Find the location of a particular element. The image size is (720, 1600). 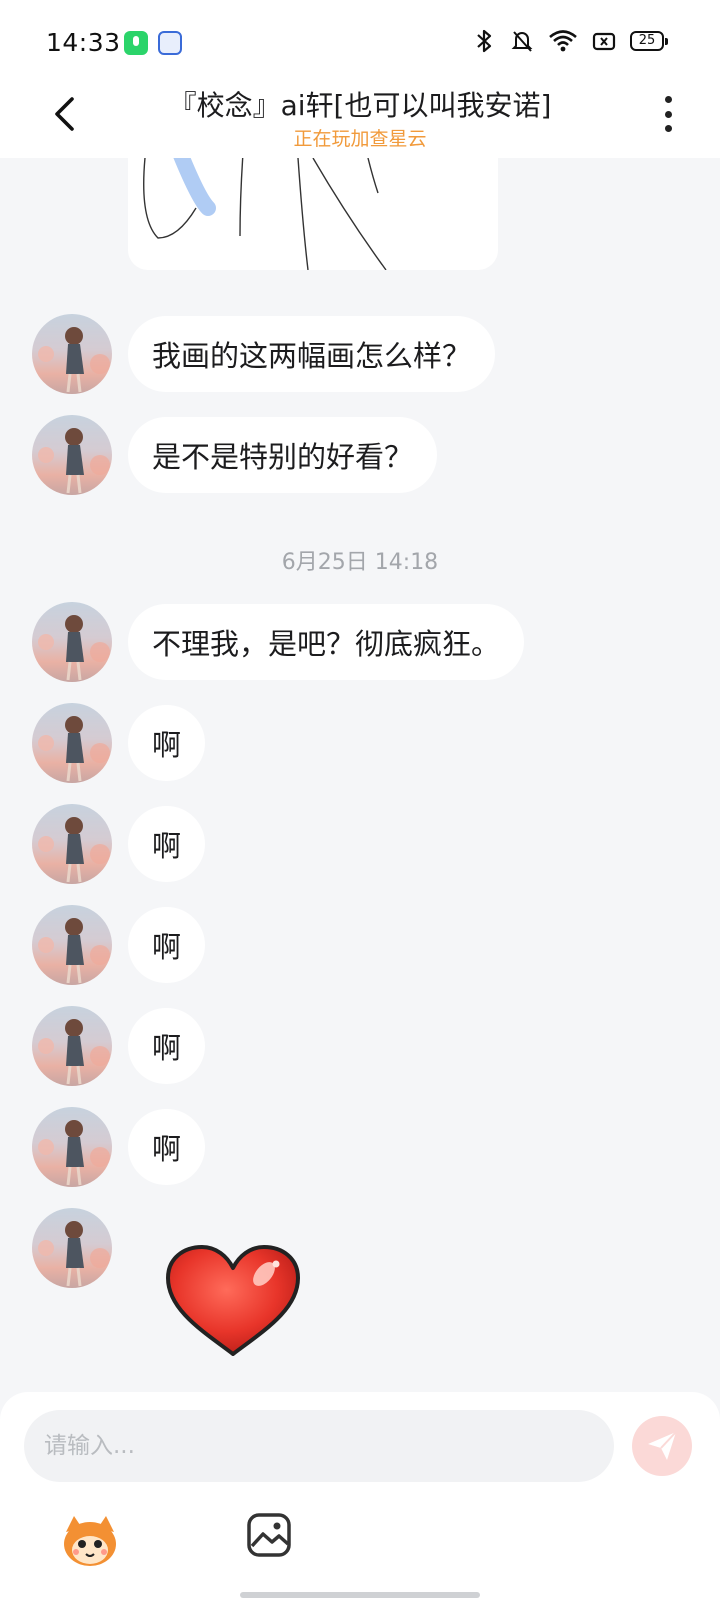

composer-panel is located at coordinates (360, 1496).